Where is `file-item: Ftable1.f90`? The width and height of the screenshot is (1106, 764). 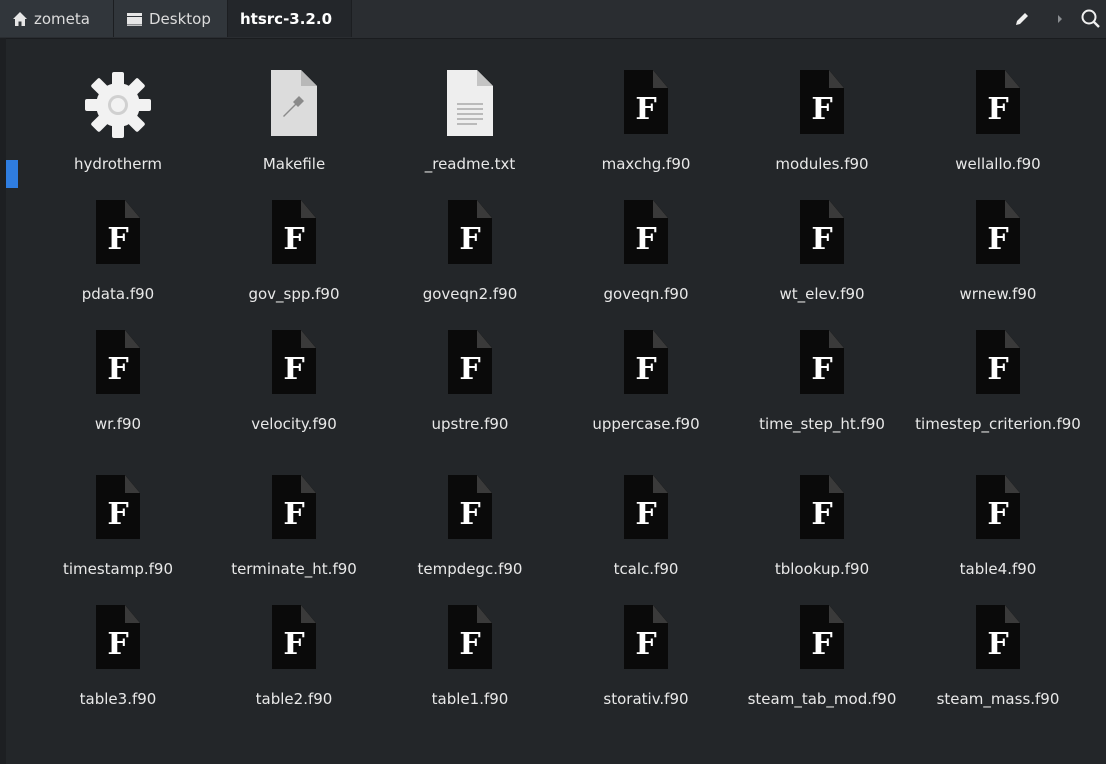
file-item: Ftable1.f90 is located at coordinates (470, 657).